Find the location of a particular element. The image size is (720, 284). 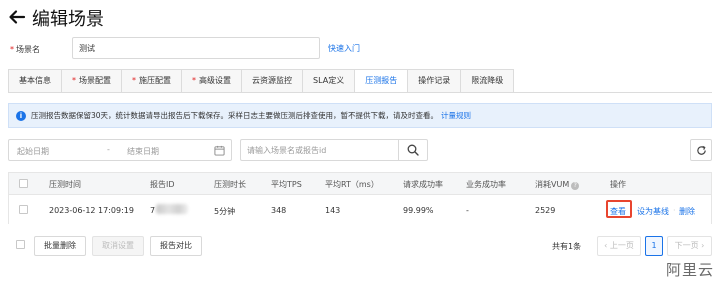

tab-6: 压测报告 is located at coordinates (381, 81).